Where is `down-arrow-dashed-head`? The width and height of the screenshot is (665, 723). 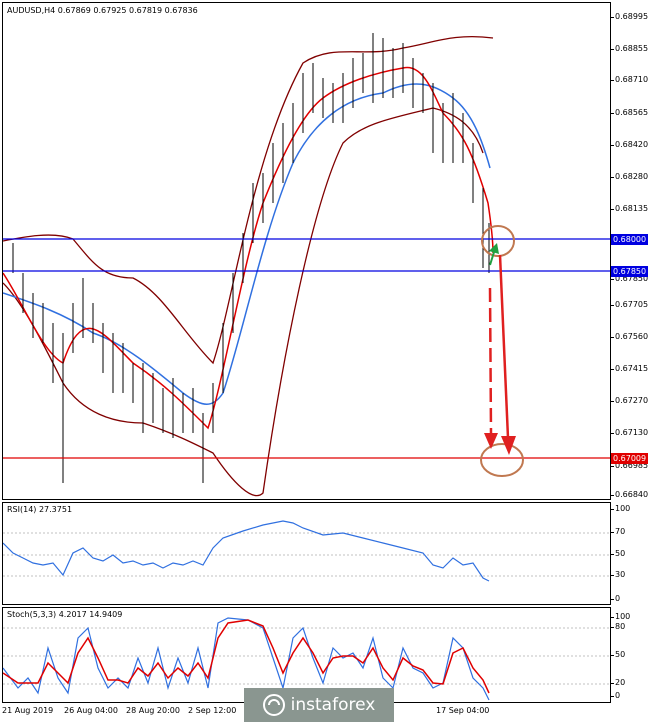 down-arrow-dashed-head is located at coordinates (491, 441).